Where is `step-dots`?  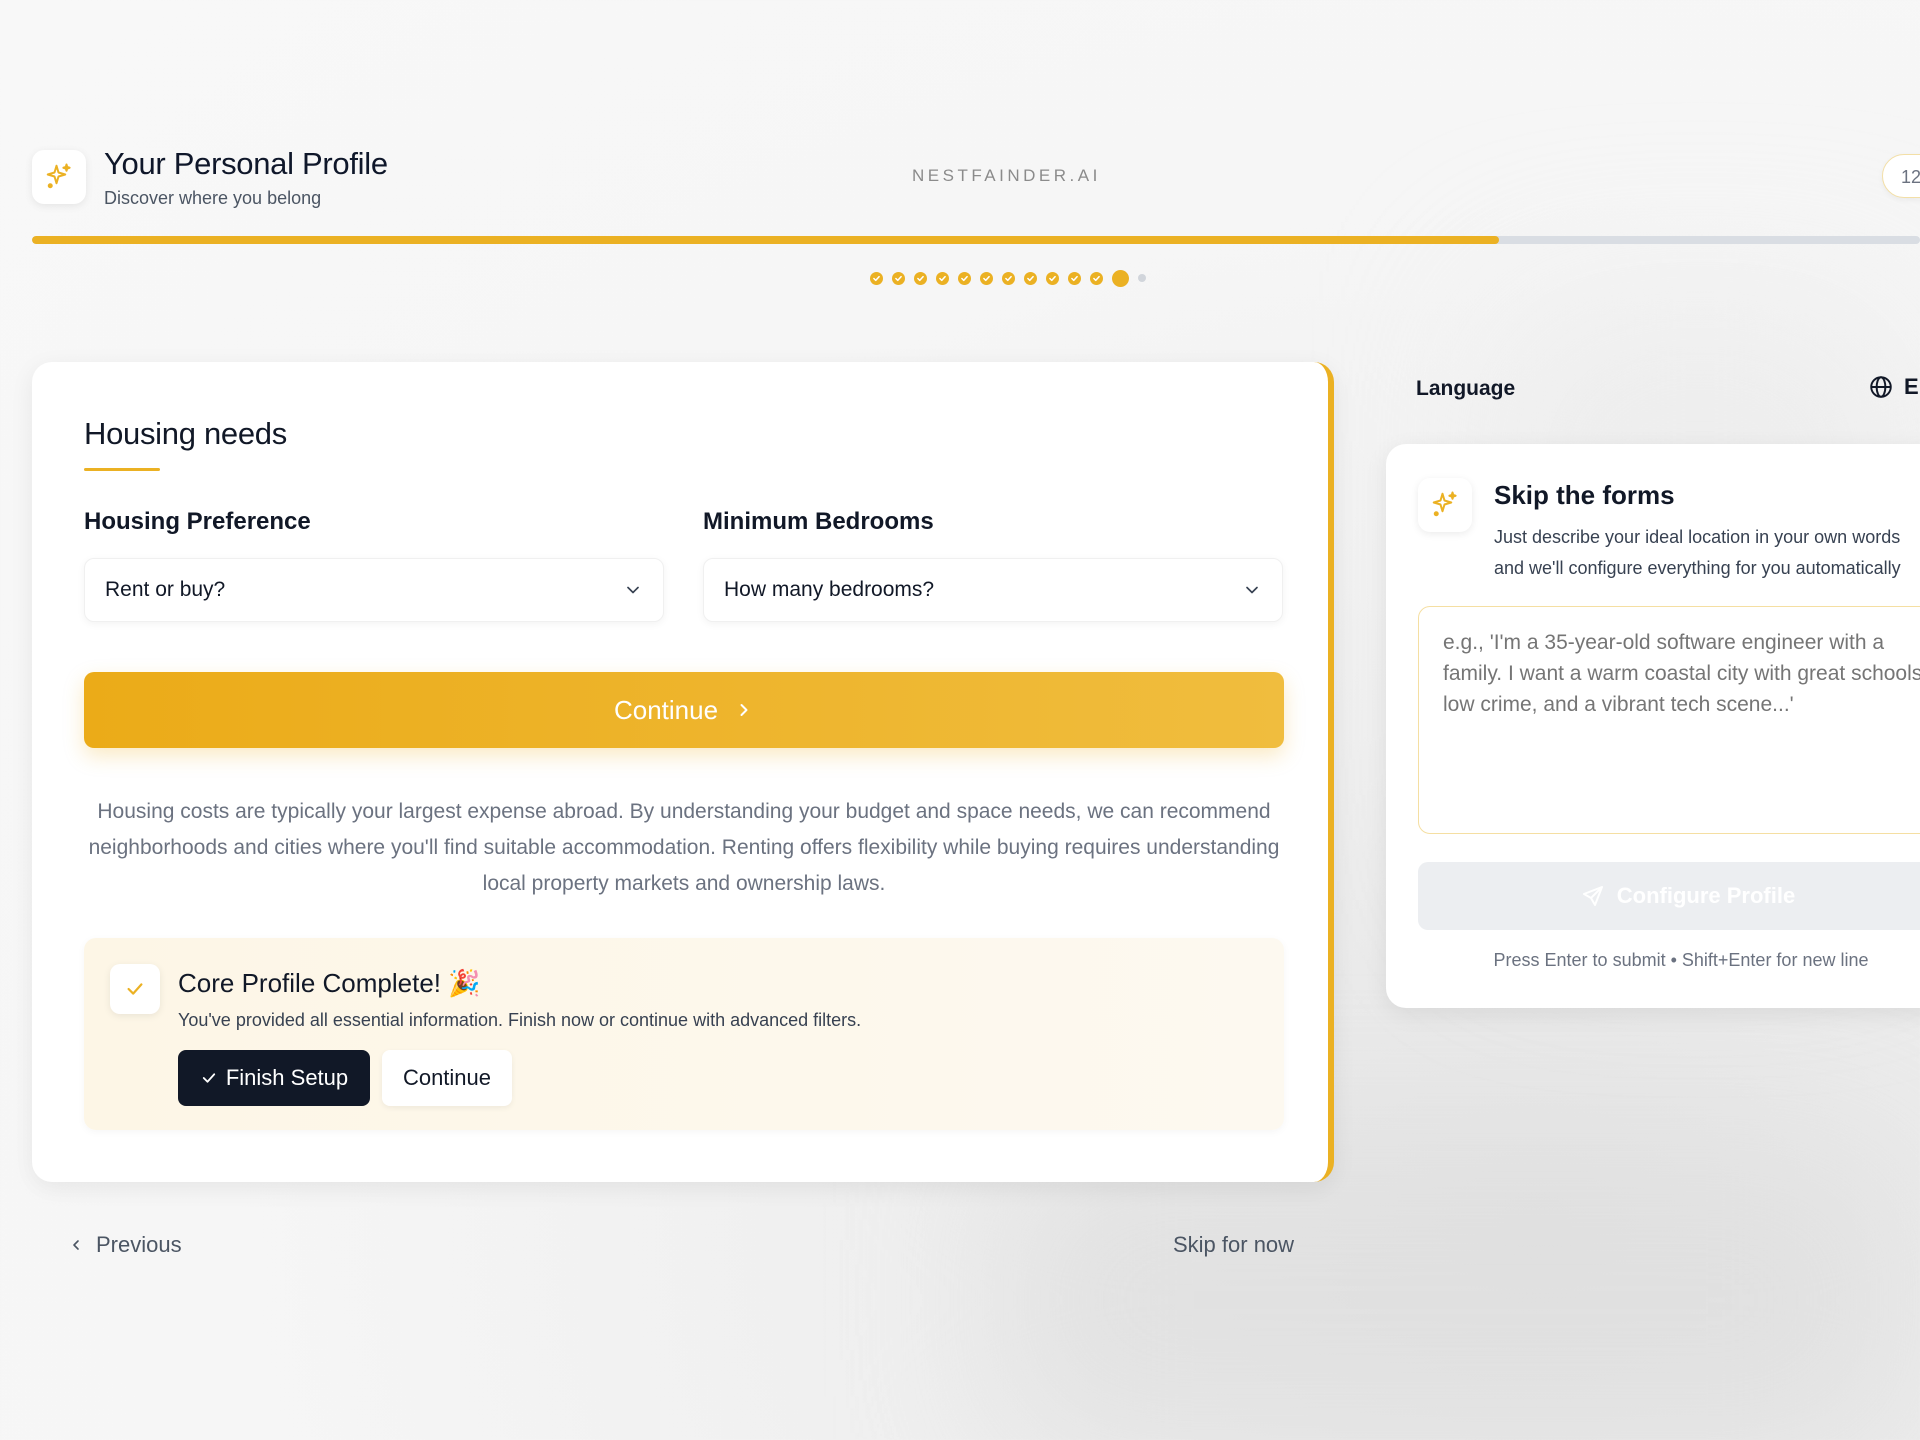
step-dots is located at coordinates (1008, 278).